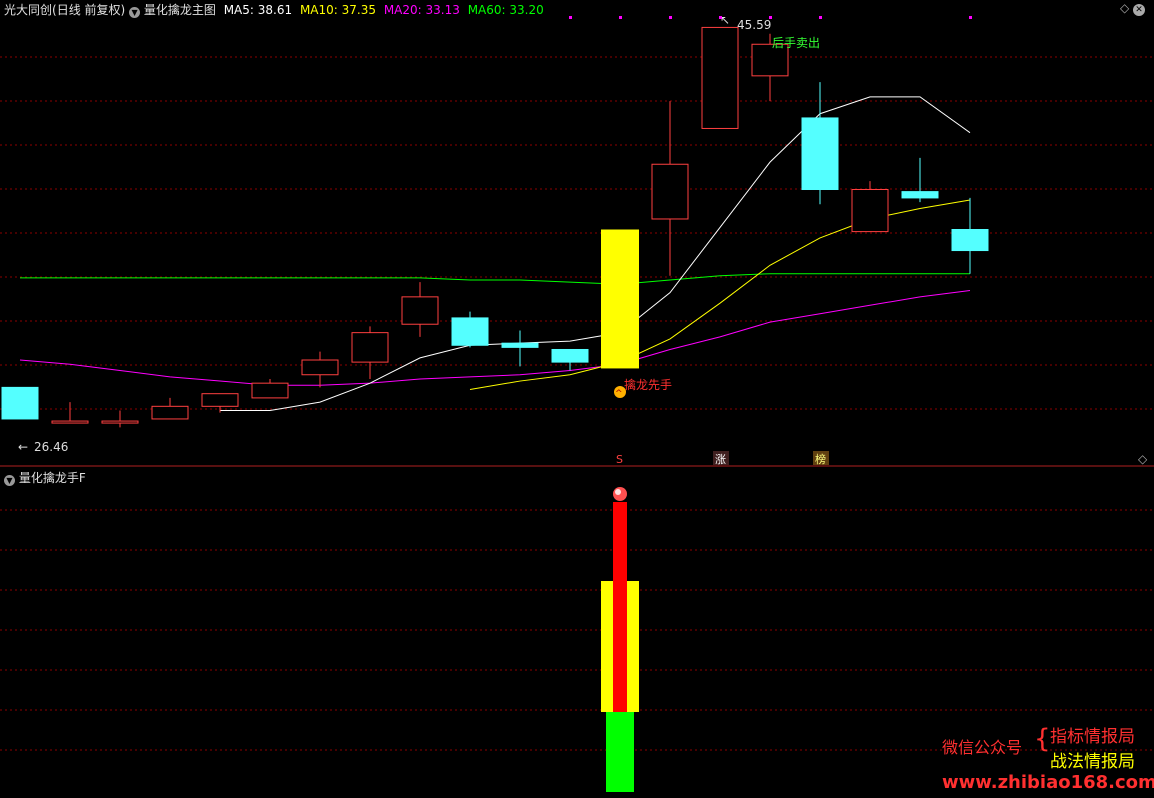 This screenshot has height=798, width=1154. I want to click on high-price-label: 45.59, so click(754, 25).